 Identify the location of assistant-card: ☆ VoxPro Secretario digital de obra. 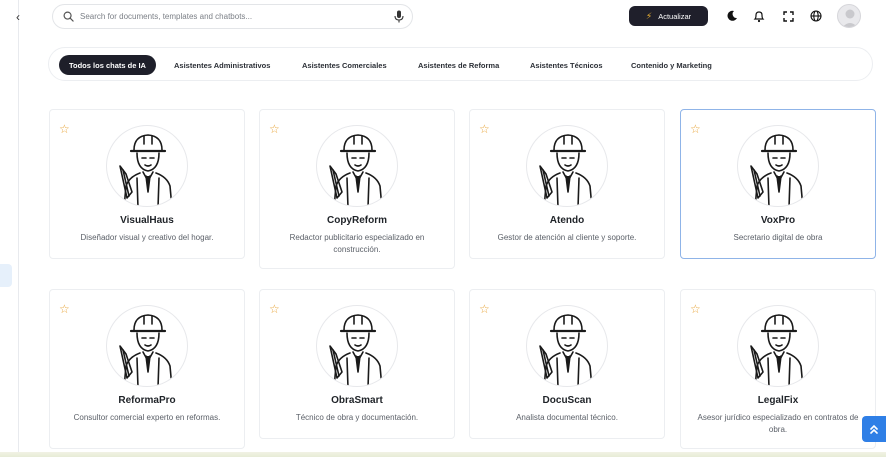
(778, 184).